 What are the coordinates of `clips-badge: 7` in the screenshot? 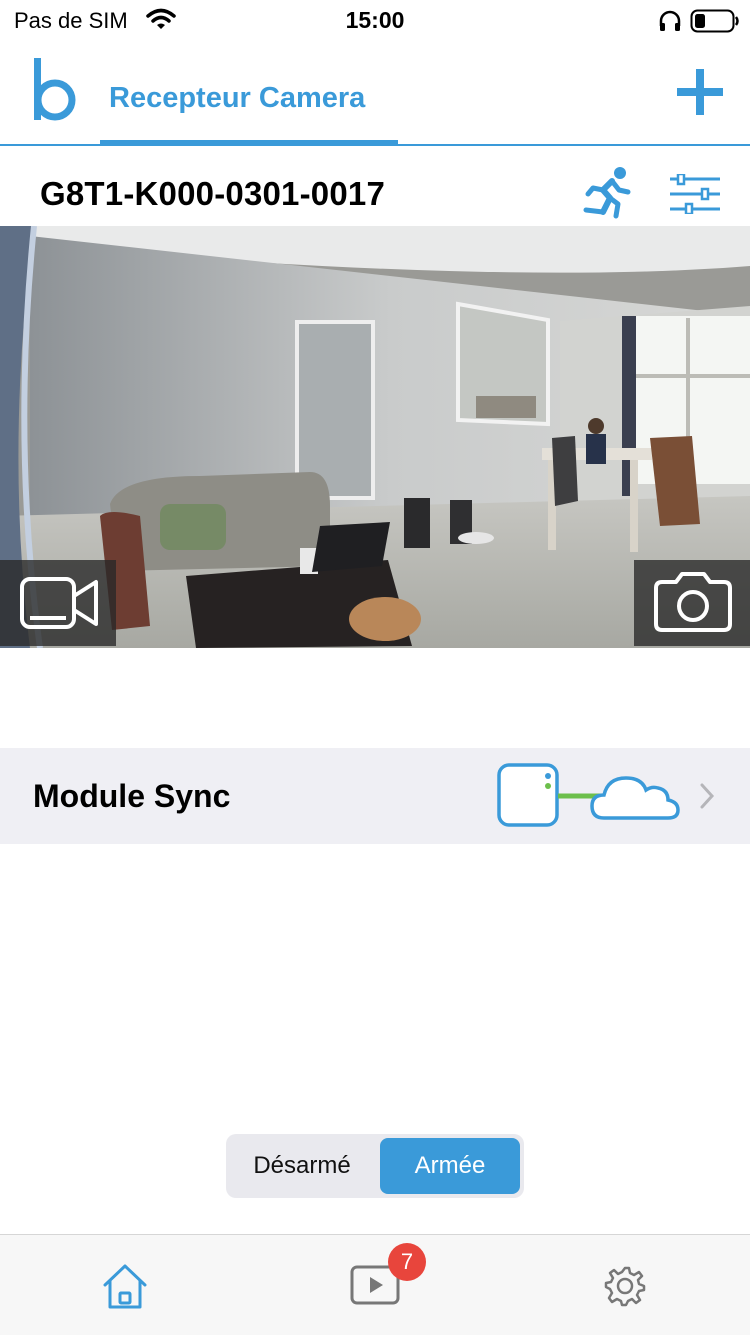 It's located at (407, 1262).